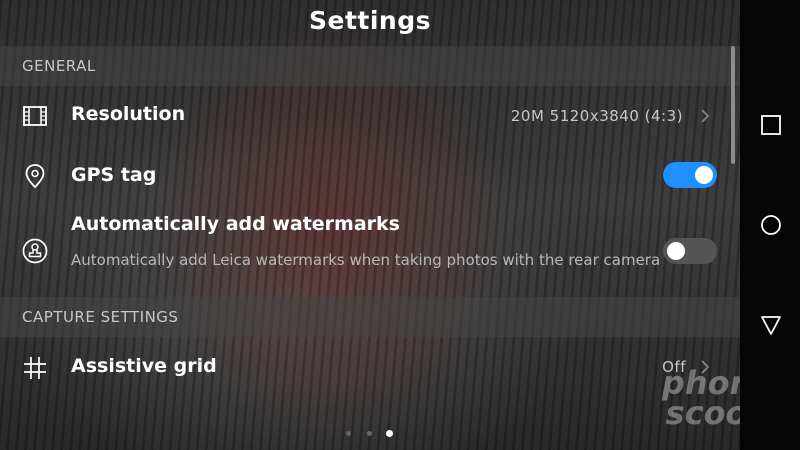  Describe the element at coordinates (771, 325) in the screenshot. I see `back-triangle-icon` at that location.